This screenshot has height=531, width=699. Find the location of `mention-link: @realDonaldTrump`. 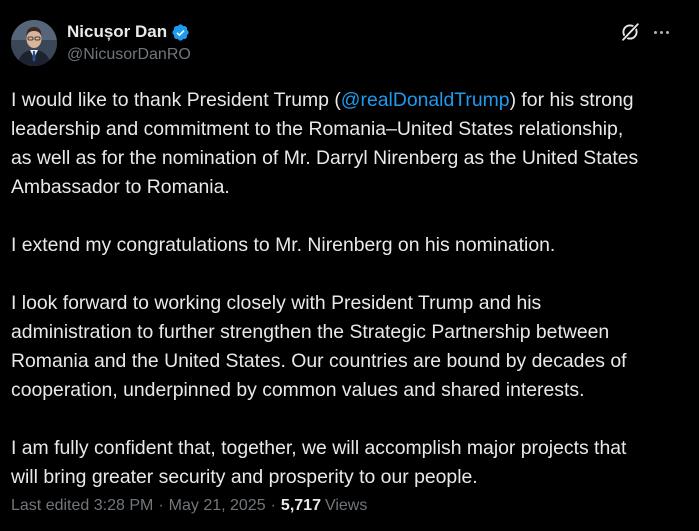

mention-link: @realDonaldTrump is located at coordinates (425, 100).